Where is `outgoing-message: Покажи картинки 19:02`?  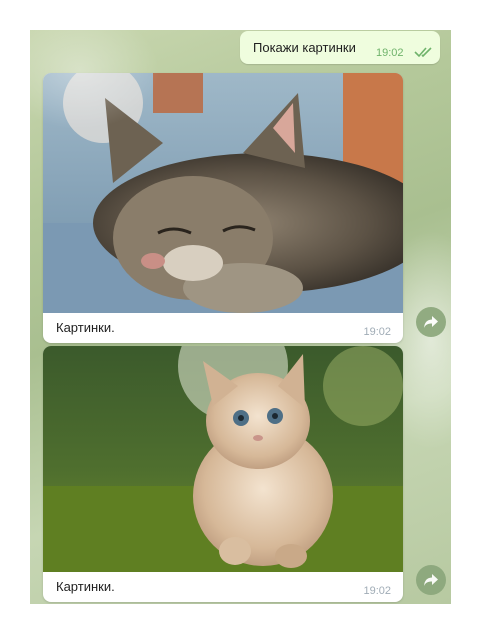 outgoing-message: Покажи картинки 19:02 is located at coordinates (340, 47).